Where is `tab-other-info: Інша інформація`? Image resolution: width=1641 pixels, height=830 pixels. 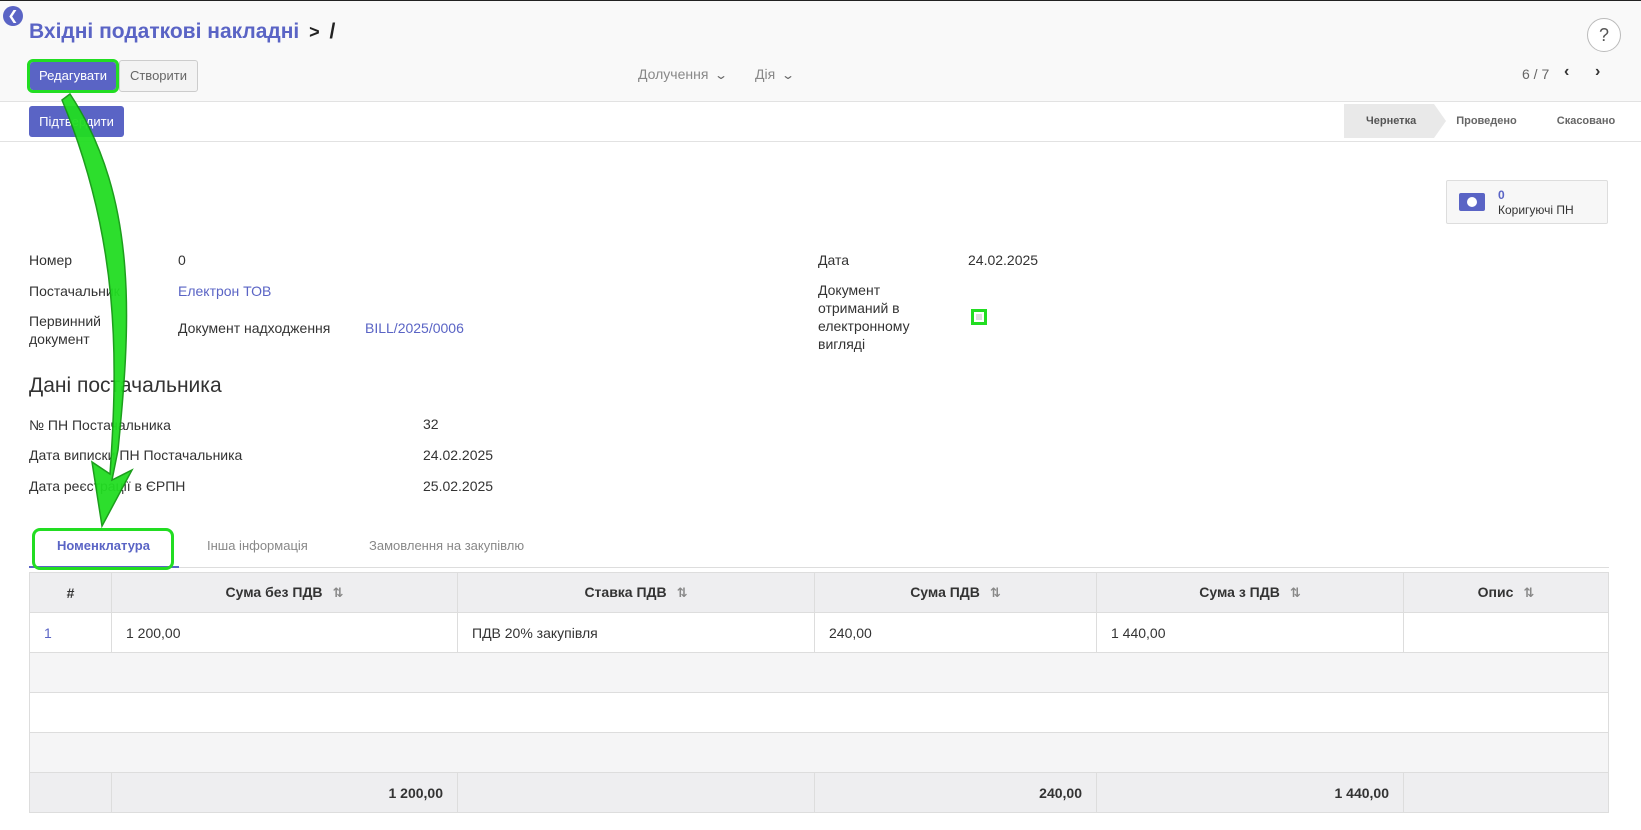
tab-other-info: Інша інформація is located at coordinates (257, 545).